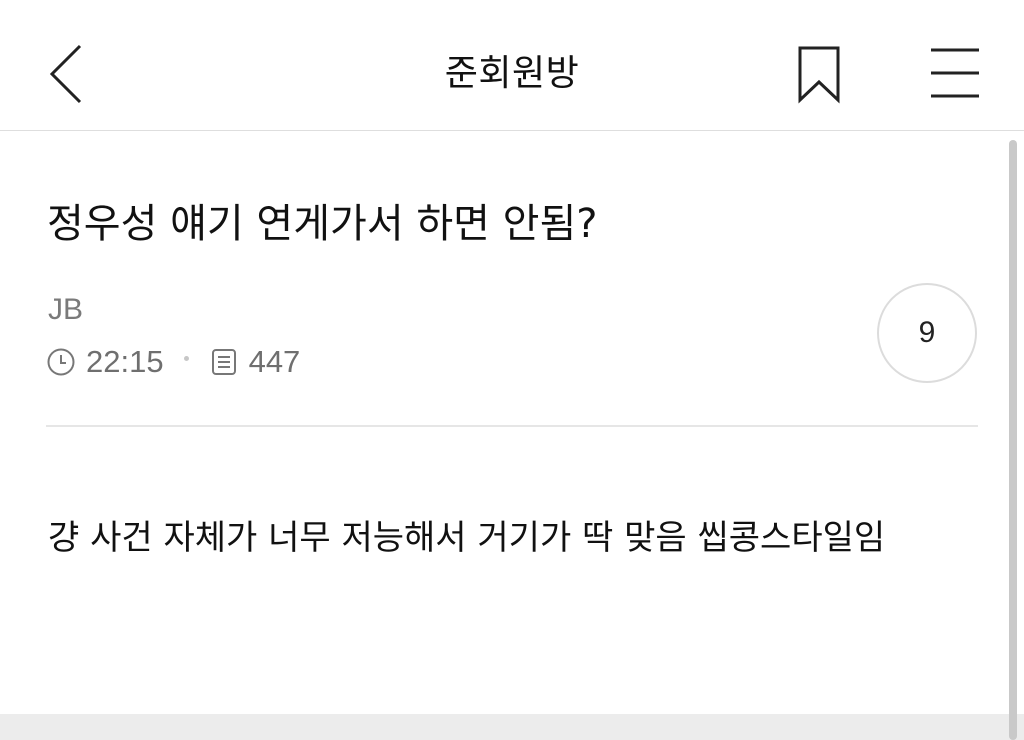  I want to click on scrollbar, so click(1013, 440).